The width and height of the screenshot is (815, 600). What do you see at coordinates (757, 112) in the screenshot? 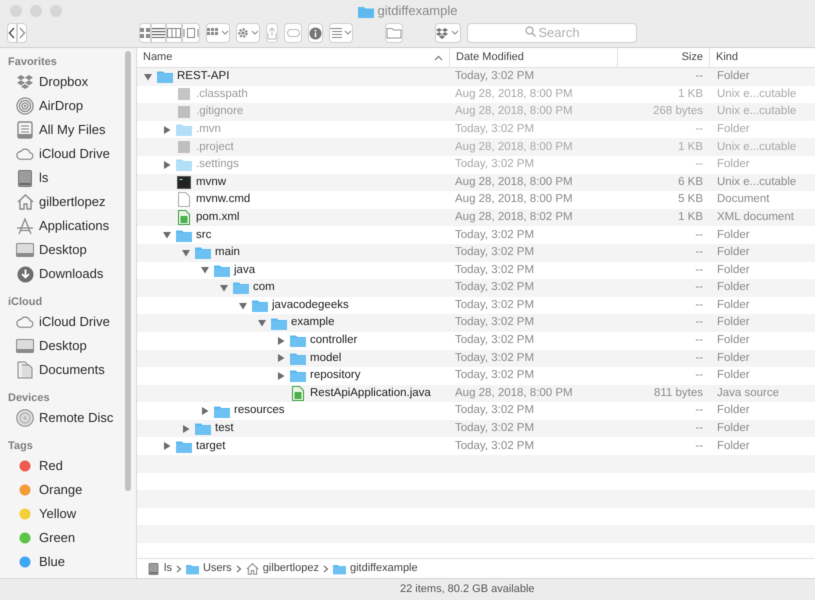
I see `kind-cell-text: Unix e...cutable` at bounding box center [757, 112].